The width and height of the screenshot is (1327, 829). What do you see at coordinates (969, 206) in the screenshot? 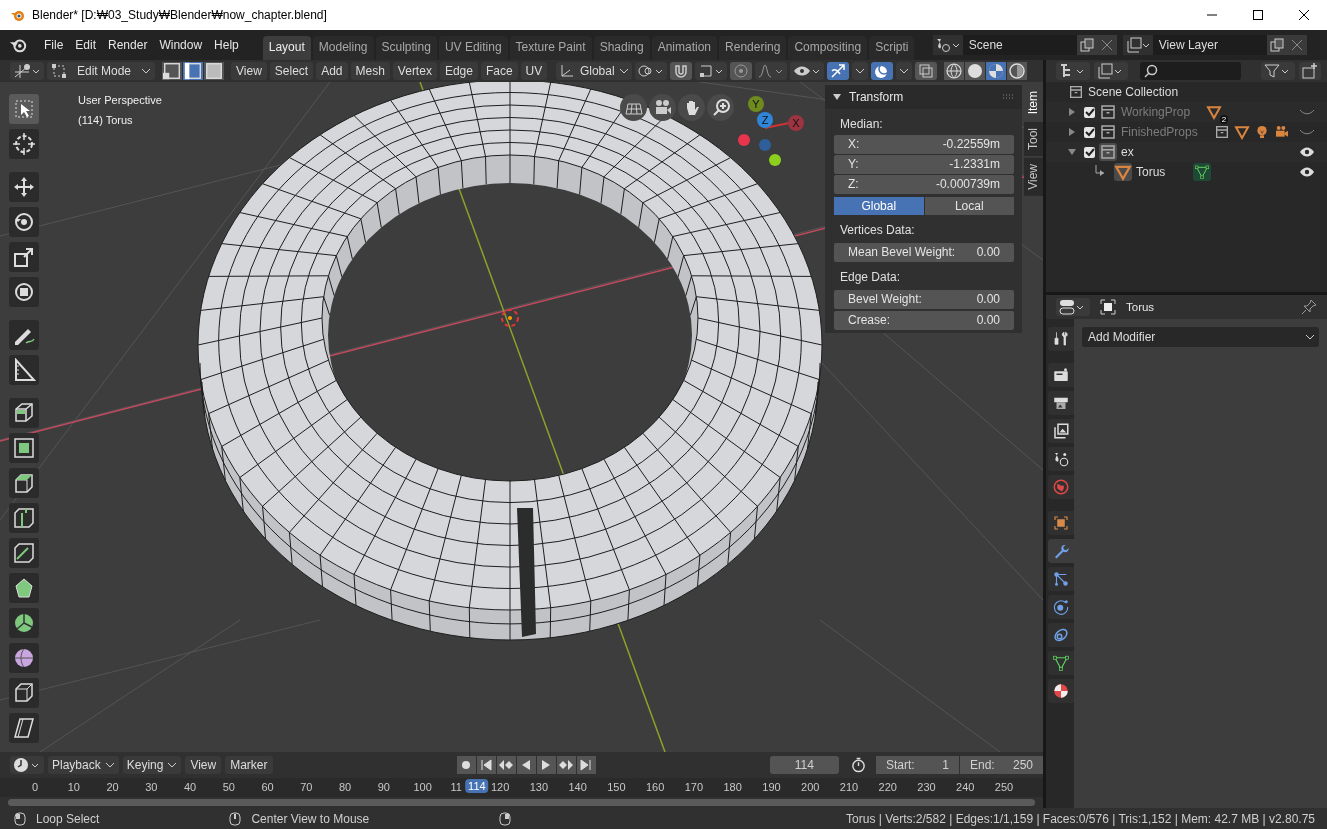
I see `space-toggle-button: Local` at bounding box center [969, 206].